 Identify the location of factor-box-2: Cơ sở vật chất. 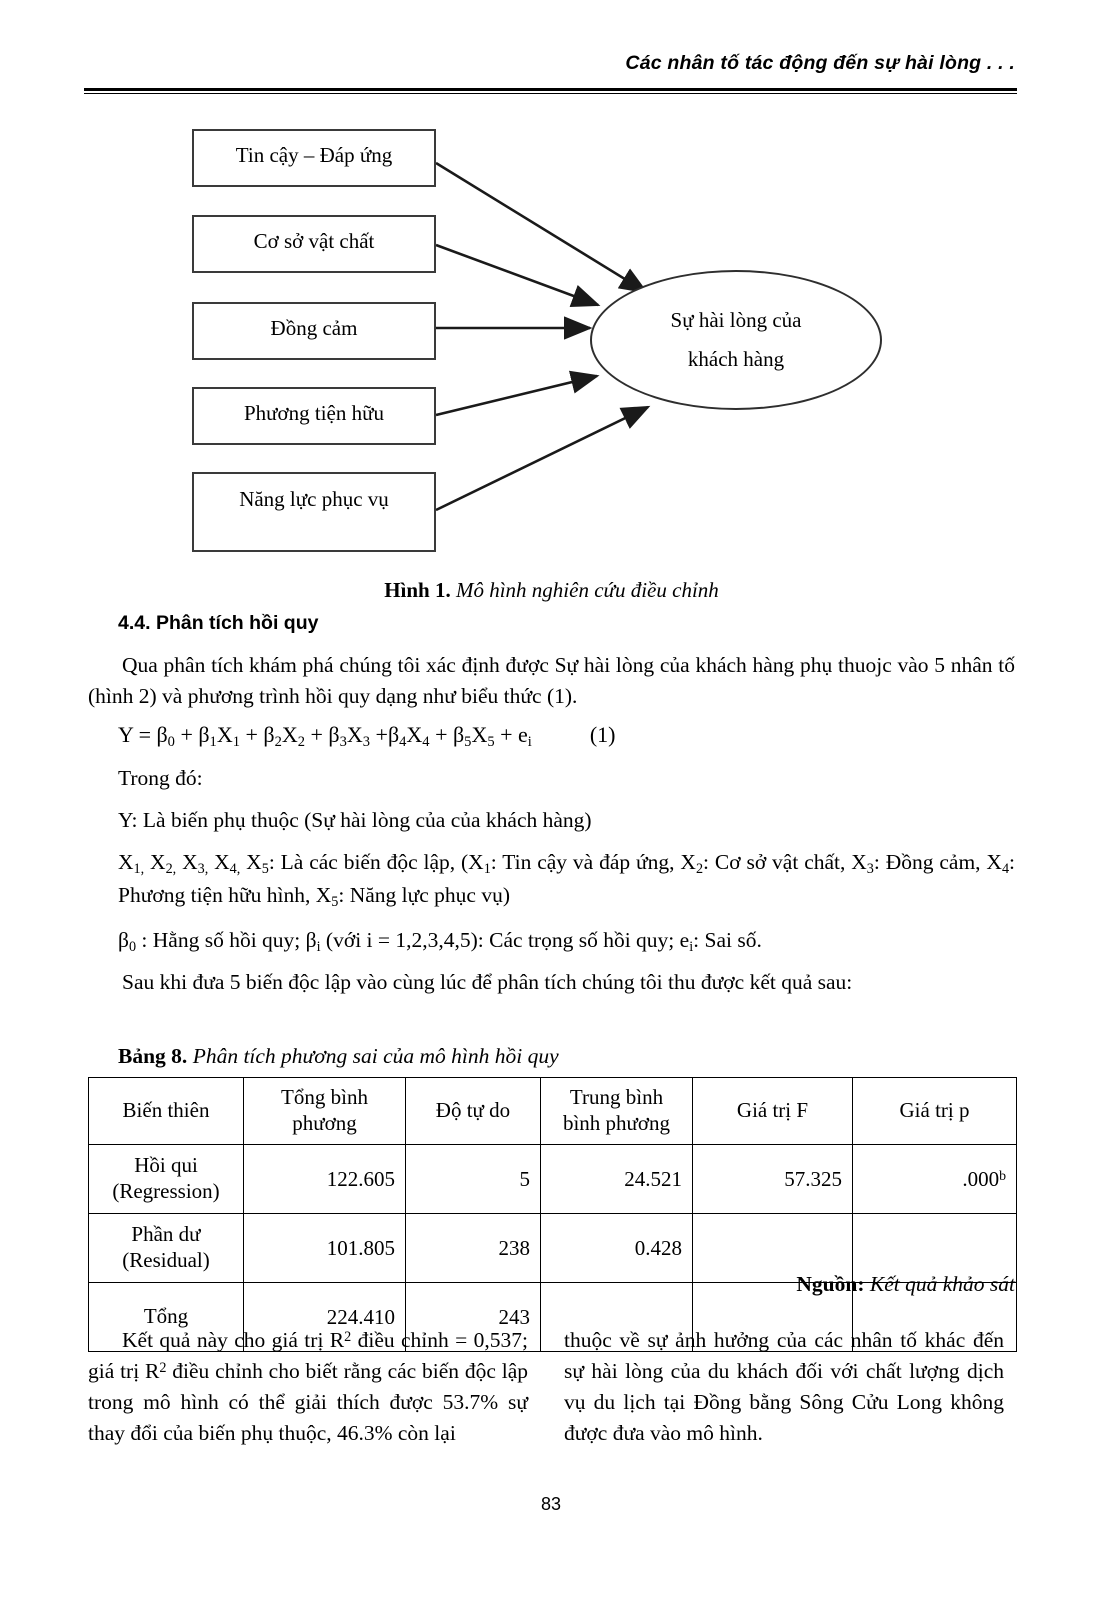
(314, 244).